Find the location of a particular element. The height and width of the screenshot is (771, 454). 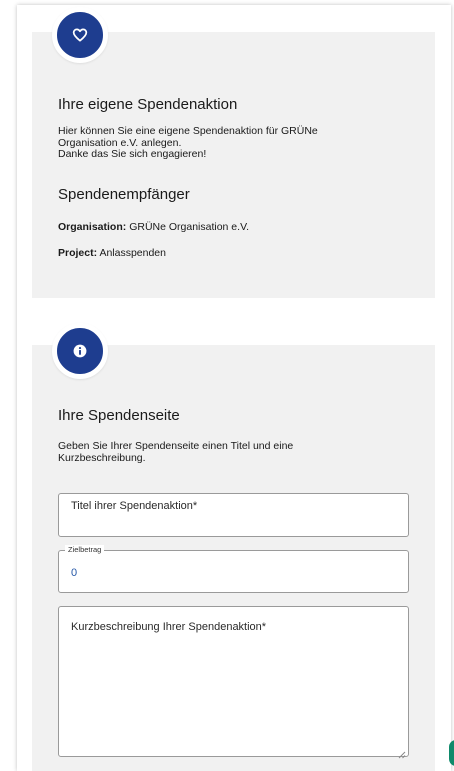

heart-badge is located at coordinates (80, 35).